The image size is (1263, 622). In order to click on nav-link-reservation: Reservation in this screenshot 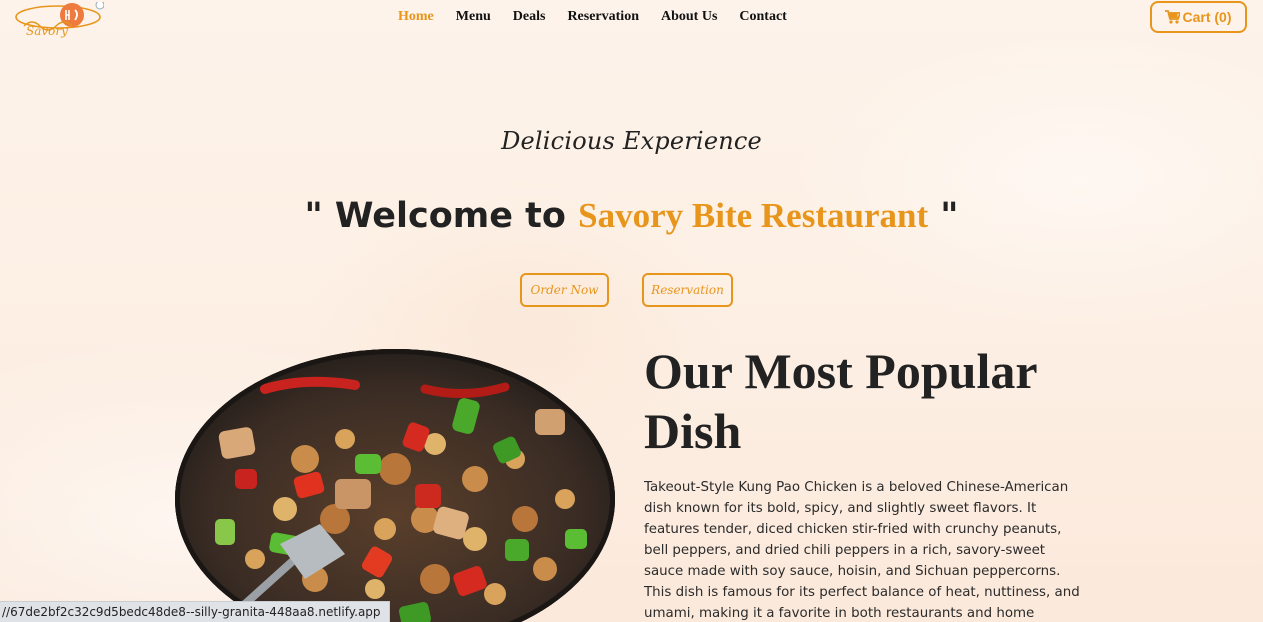, I will do `click(603, 17)`.